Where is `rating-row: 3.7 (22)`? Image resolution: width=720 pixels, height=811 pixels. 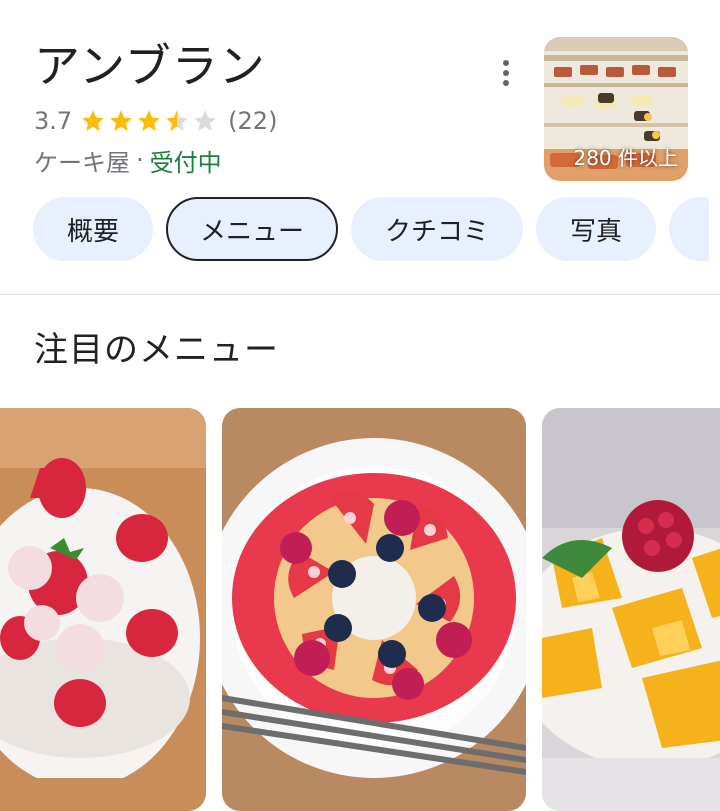 rating-row: 3.7 (22) is located at coordinates (155, 121).